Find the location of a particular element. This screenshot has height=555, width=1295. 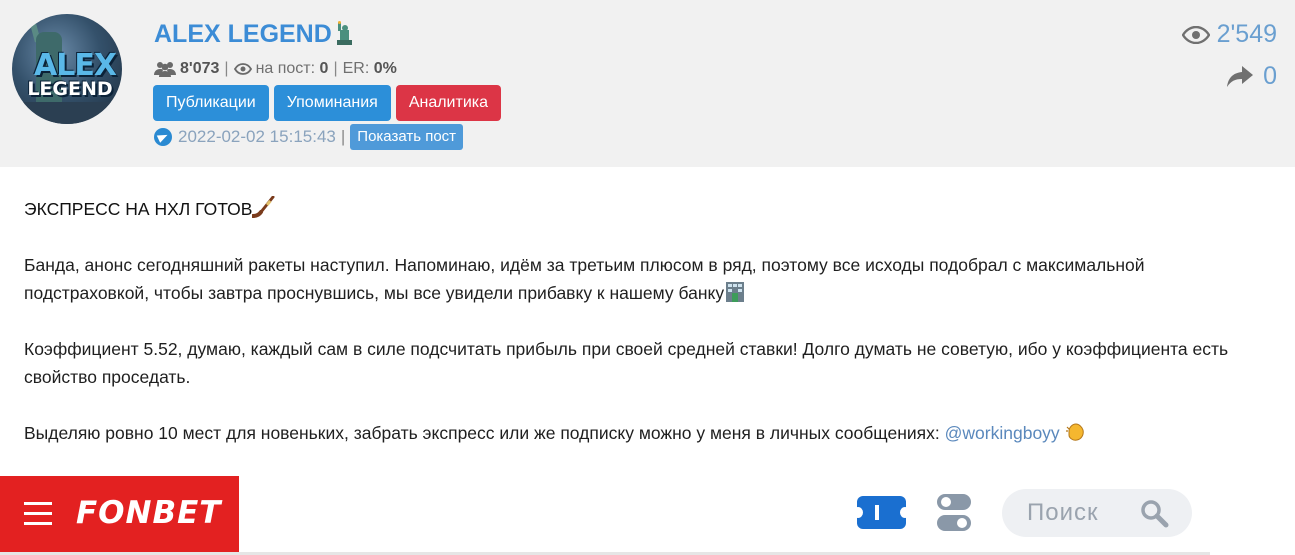

er-value: 0% is located at coordinates (385, 68).